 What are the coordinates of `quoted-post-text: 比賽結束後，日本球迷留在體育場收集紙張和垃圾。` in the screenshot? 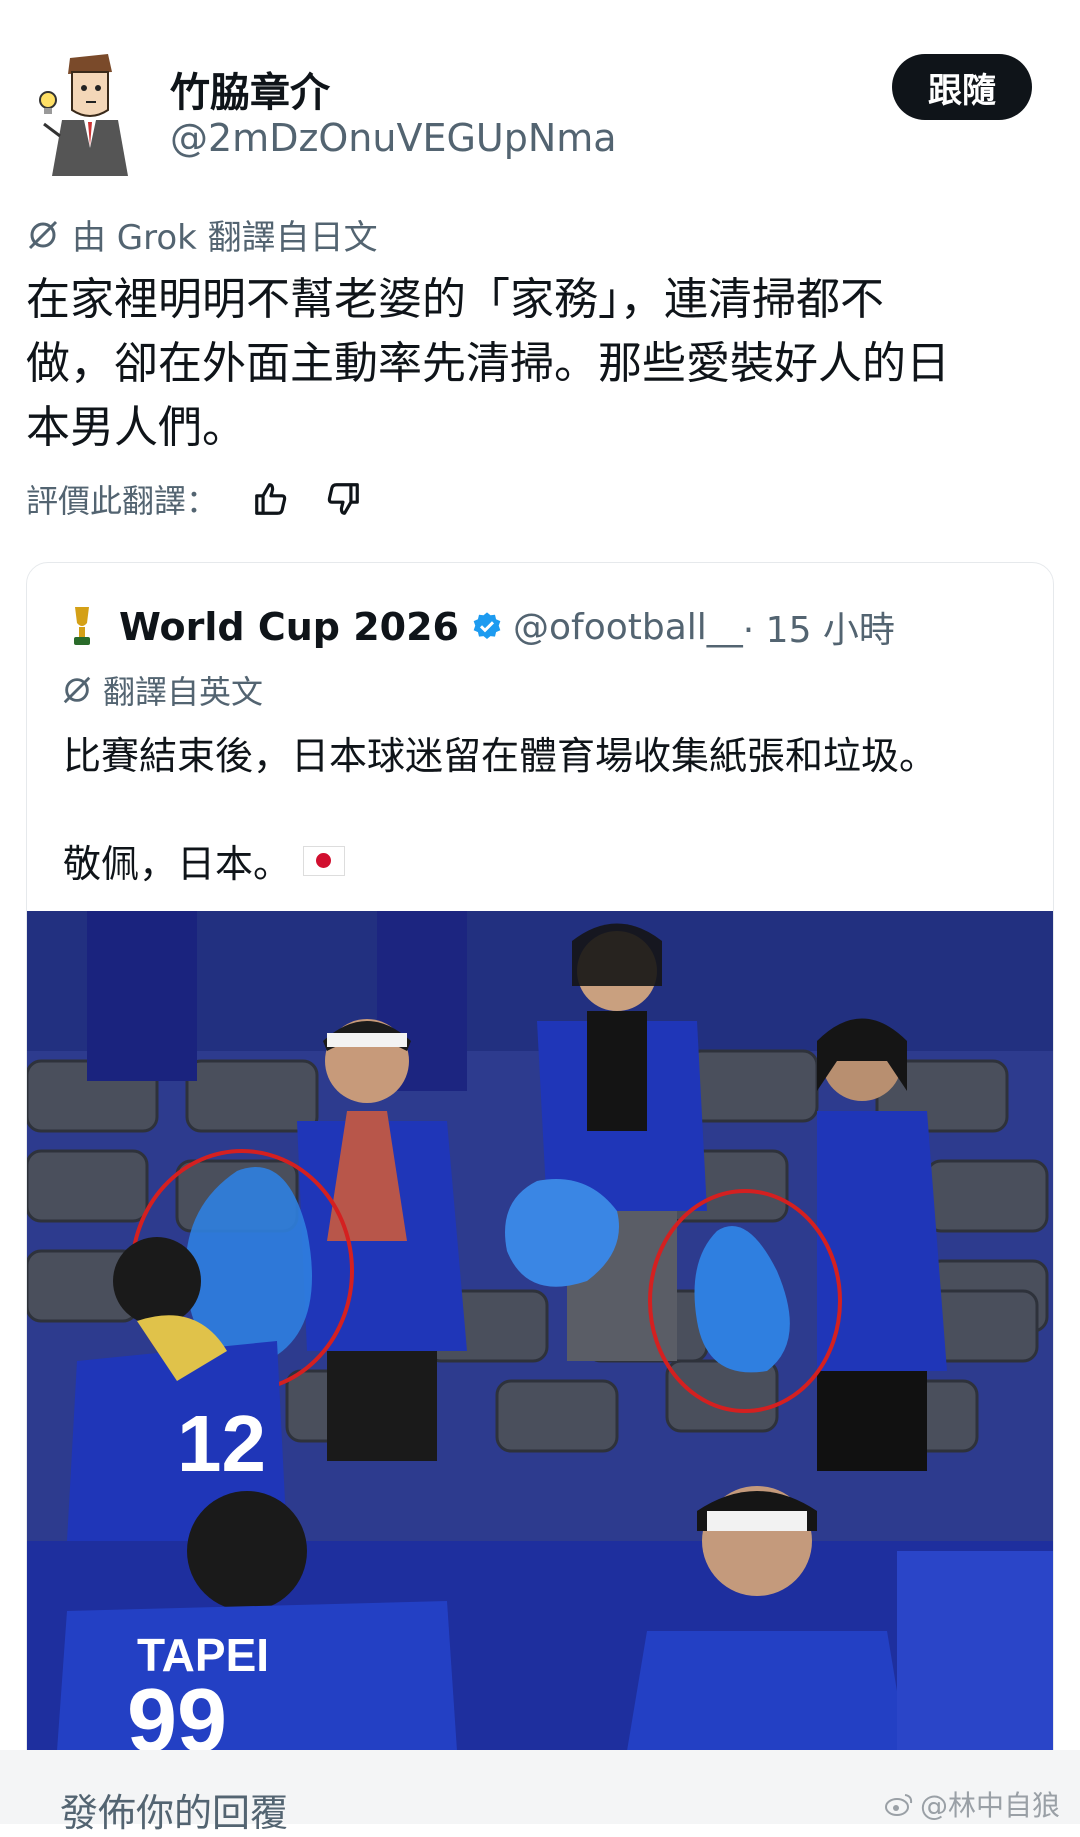 It's located at (500, 756).